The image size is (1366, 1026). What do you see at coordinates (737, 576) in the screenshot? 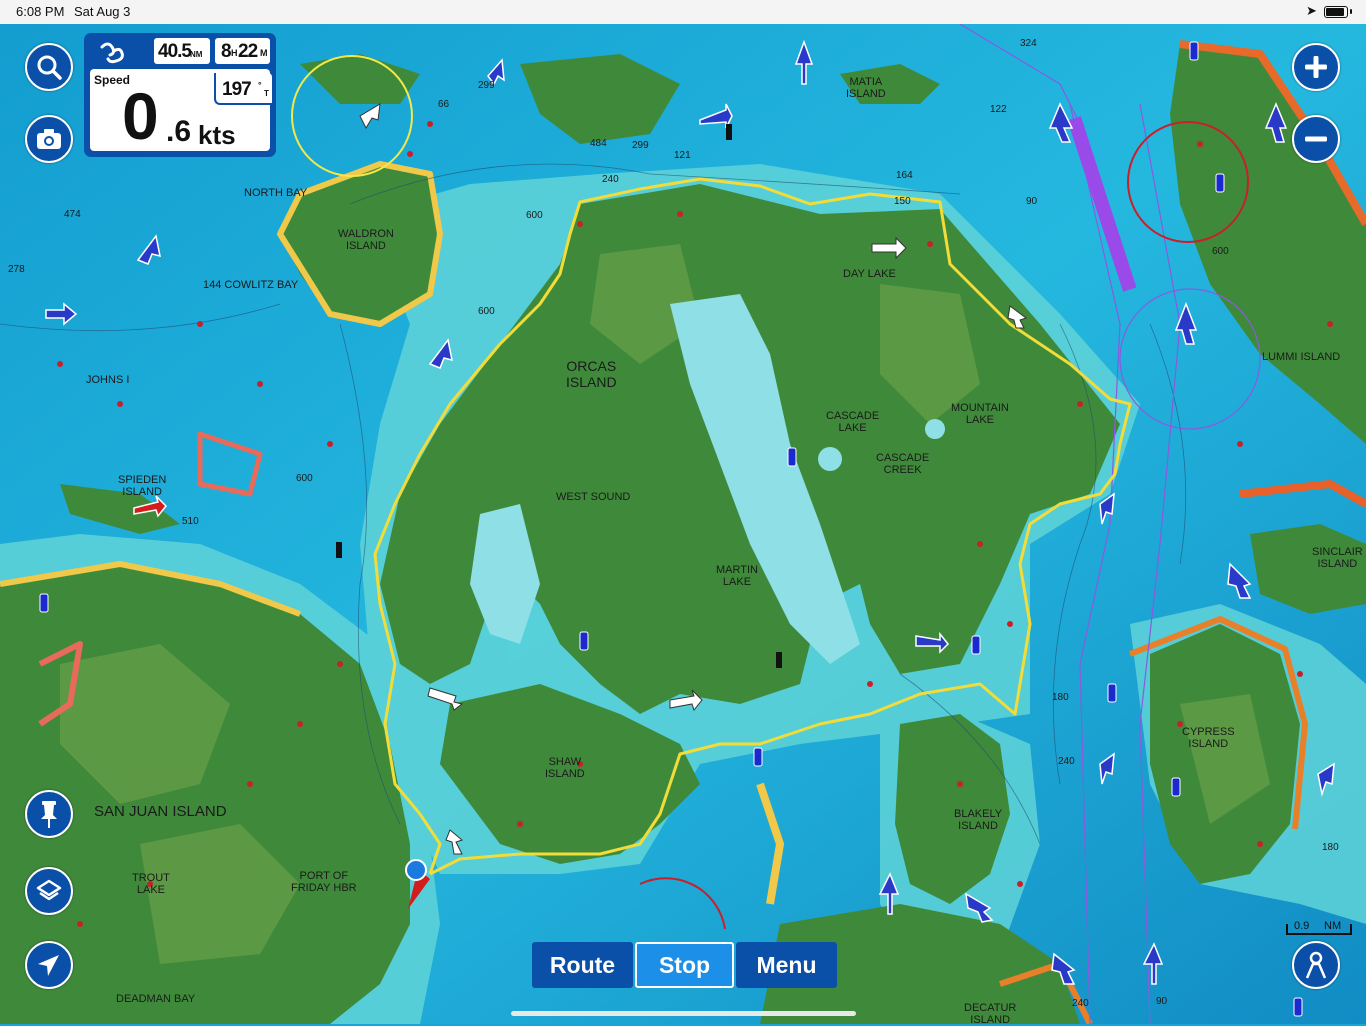
I see `label-martin-lake: MARTIN LAKE` at bounding box center [737, 576].